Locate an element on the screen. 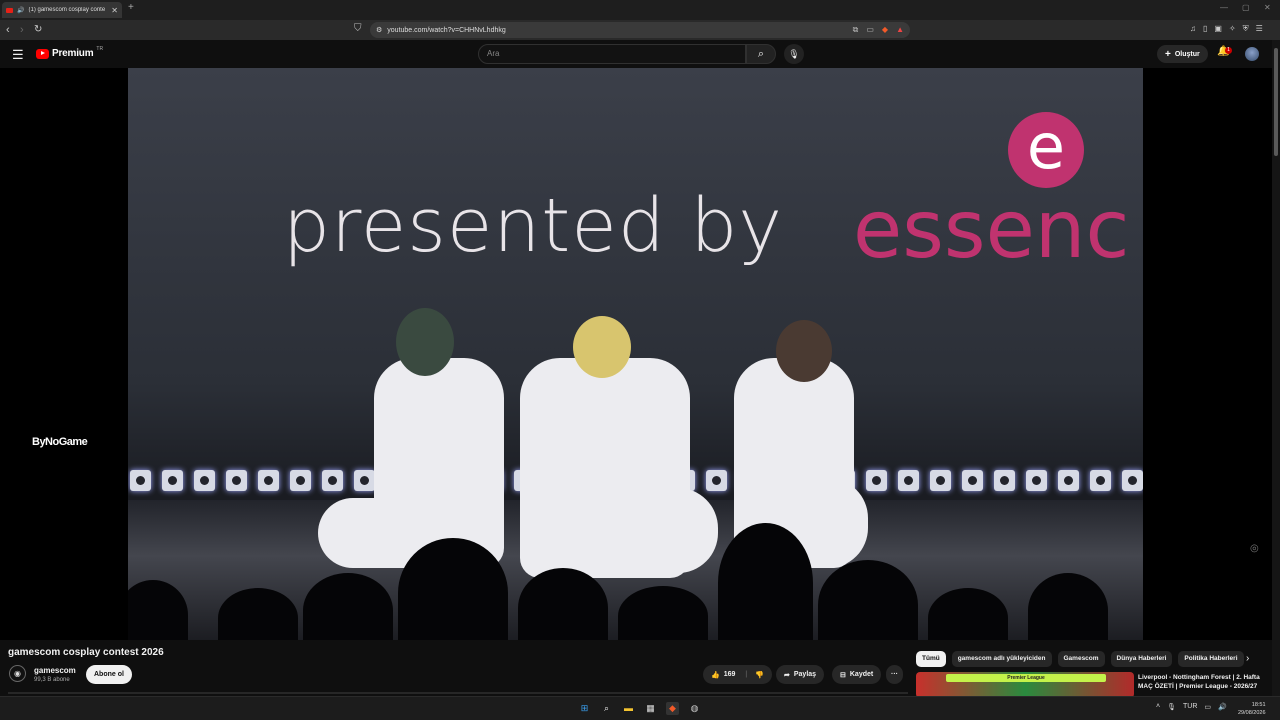  bookmark-icon: ⛉ is located at coordinates (358, 28).